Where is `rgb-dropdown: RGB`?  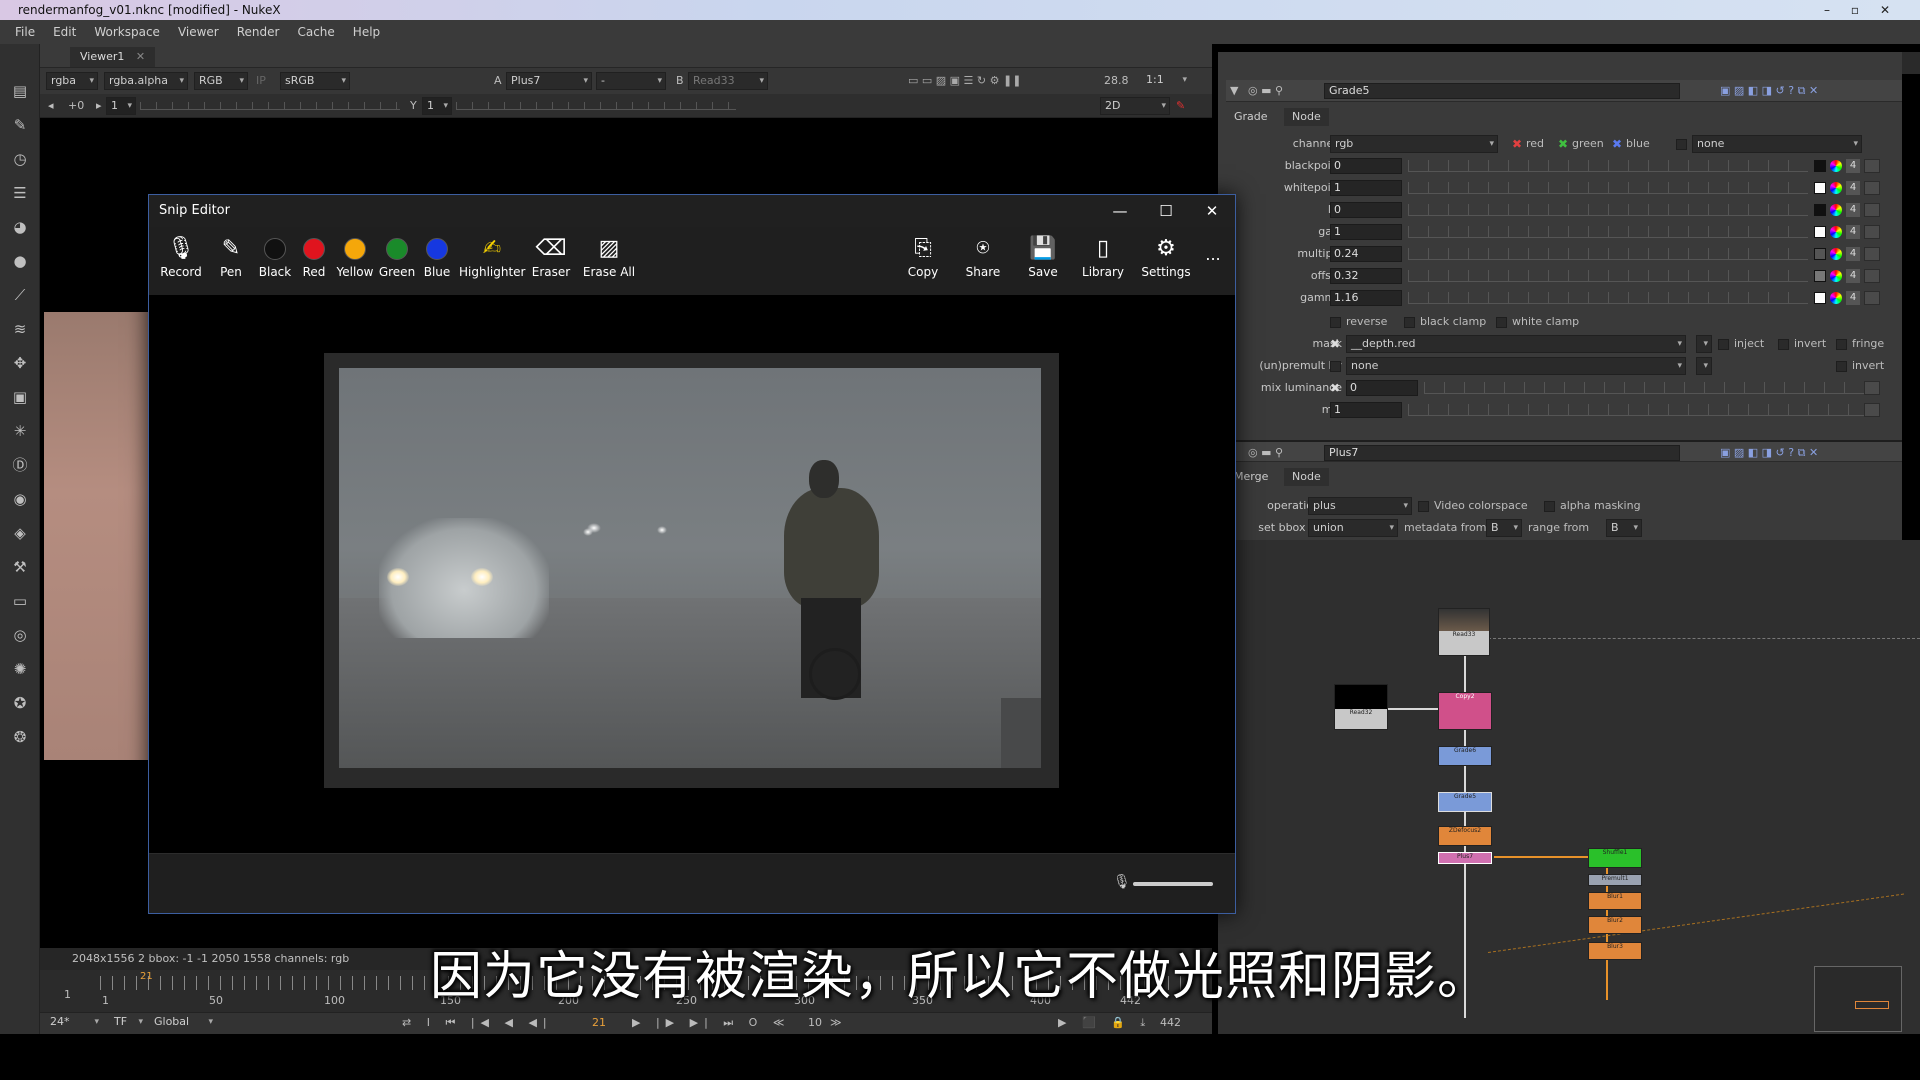
rgb-dropdown: RGB is located at coordinates (221, 81).